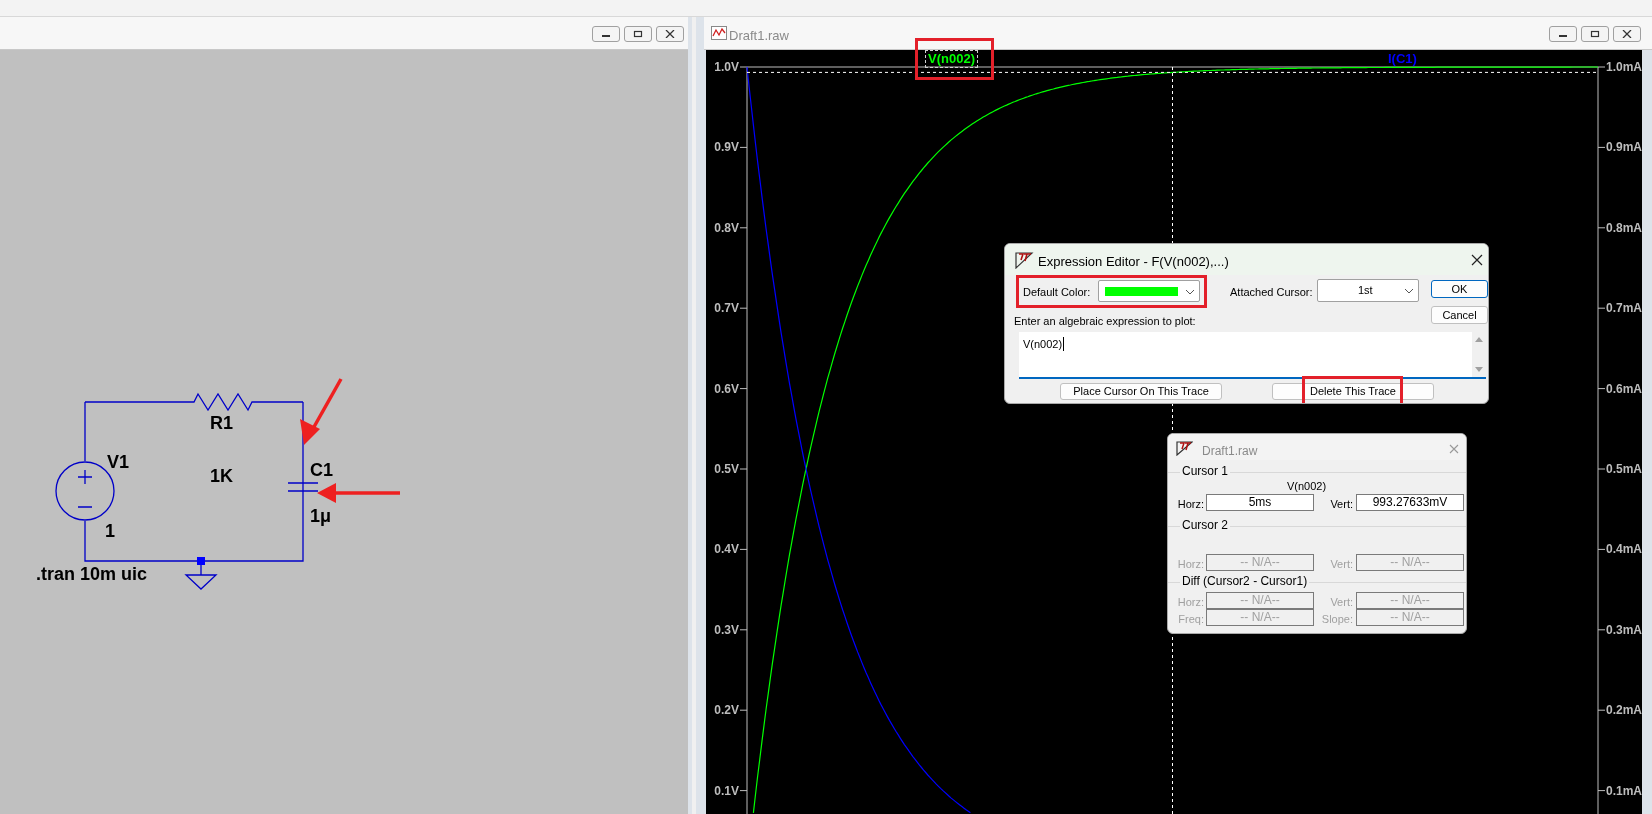 Image resolution: width=1652 pixels, height=814 pixels. Describe the element at coordinates (726, 469) in the screenshot. I see `axis-label: 0.5V` at that location.